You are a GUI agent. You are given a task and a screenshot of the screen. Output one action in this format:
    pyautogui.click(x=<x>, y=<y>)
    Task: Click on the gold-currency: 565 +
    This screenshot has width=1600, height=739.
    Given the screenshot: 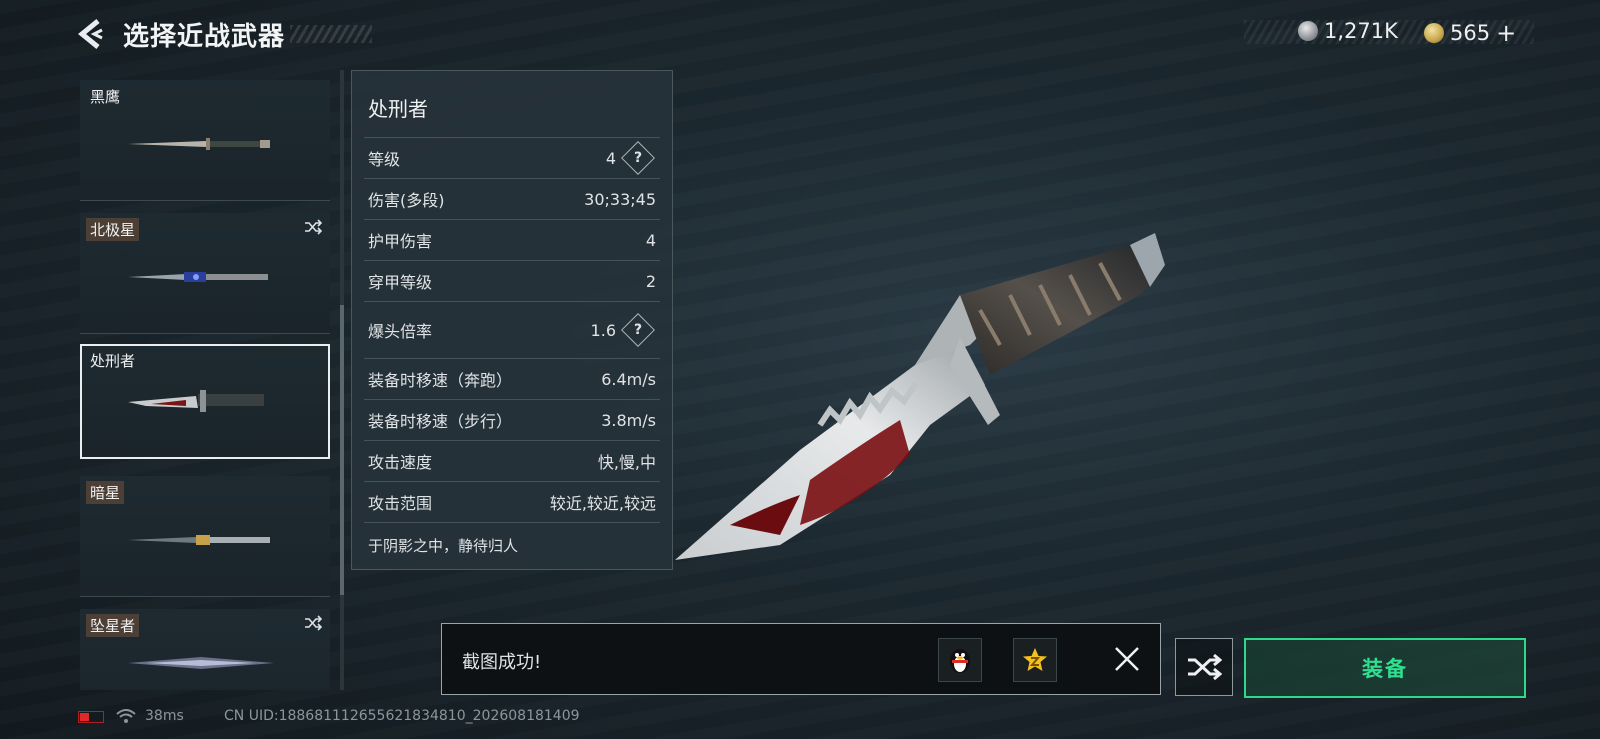 What is the action you would take?
    pyautogui.click(x=1470, y=33)
    